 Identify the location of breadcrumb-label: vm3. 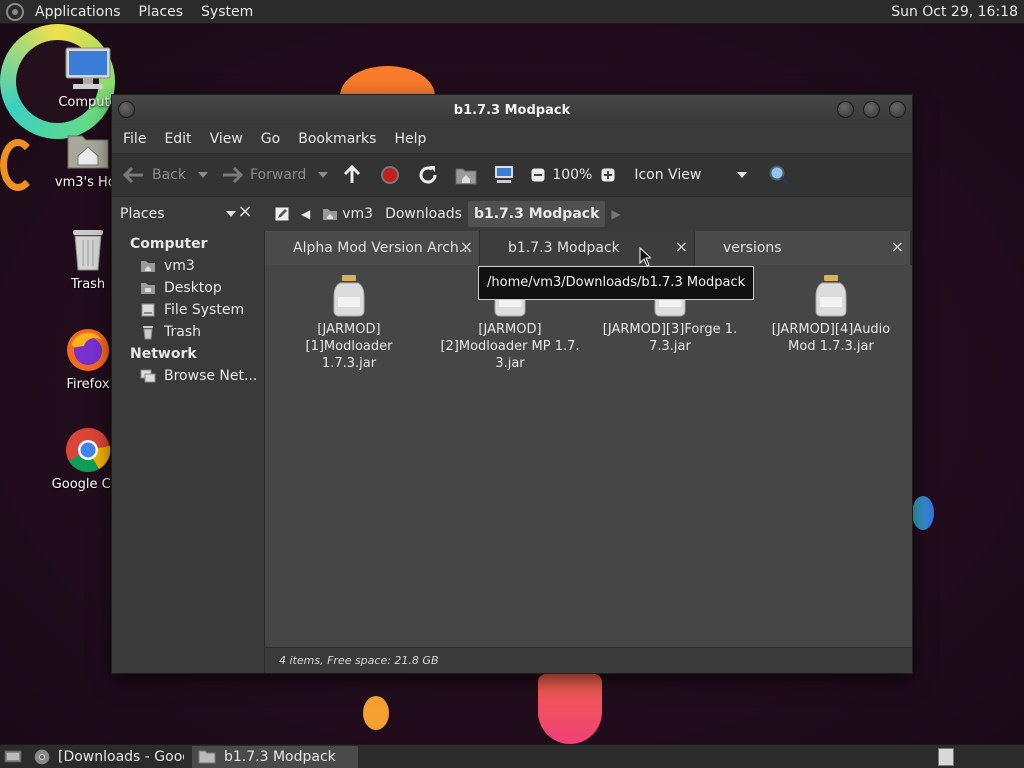
(358, 214).